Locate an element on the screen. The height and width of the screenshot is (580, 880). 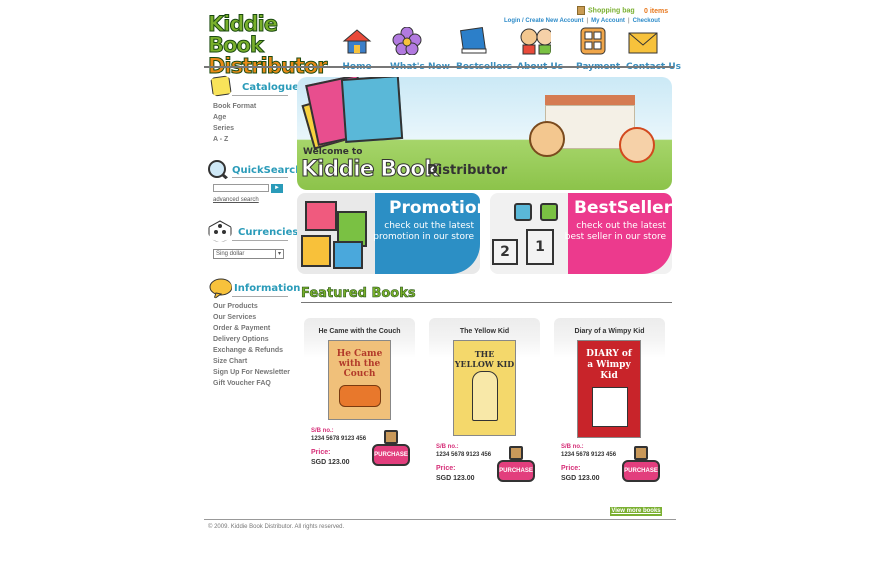
bestsellers-sub1: check out the latest is located at coordinates (621, 226).